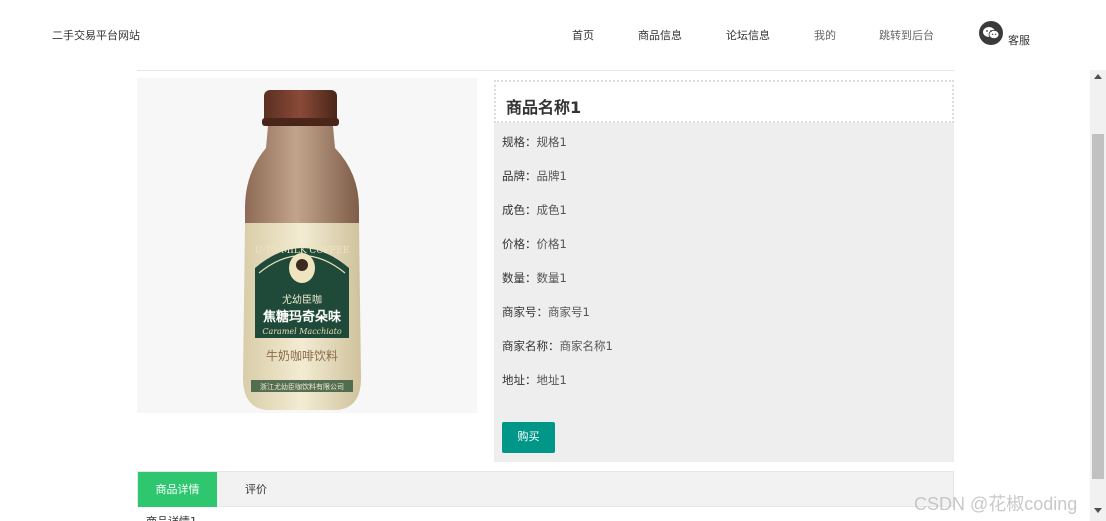  What do you see at coordinates (302, 251) in the screenshot?
I see `svg-text: U-TO MILK COFFEE` at bounding box center [302, 251].